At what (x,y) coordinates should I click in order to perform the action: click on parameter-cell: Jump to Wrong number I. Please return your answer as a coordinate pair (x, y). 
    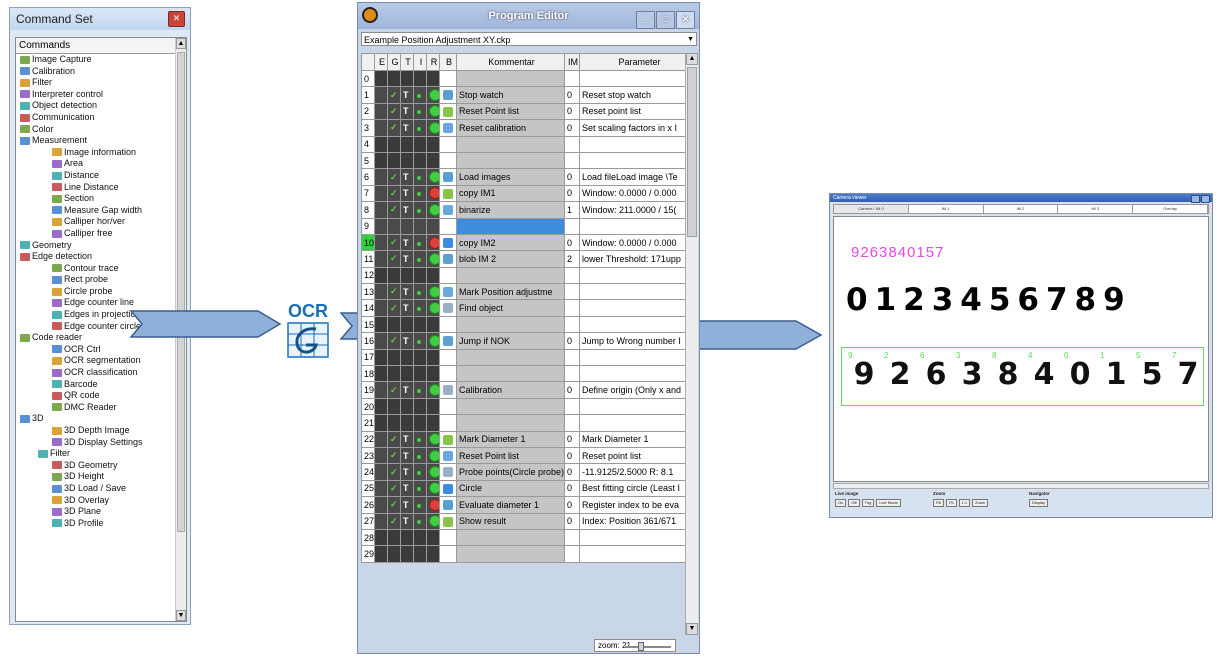
    Looking at the image, I should click on (638, 341).